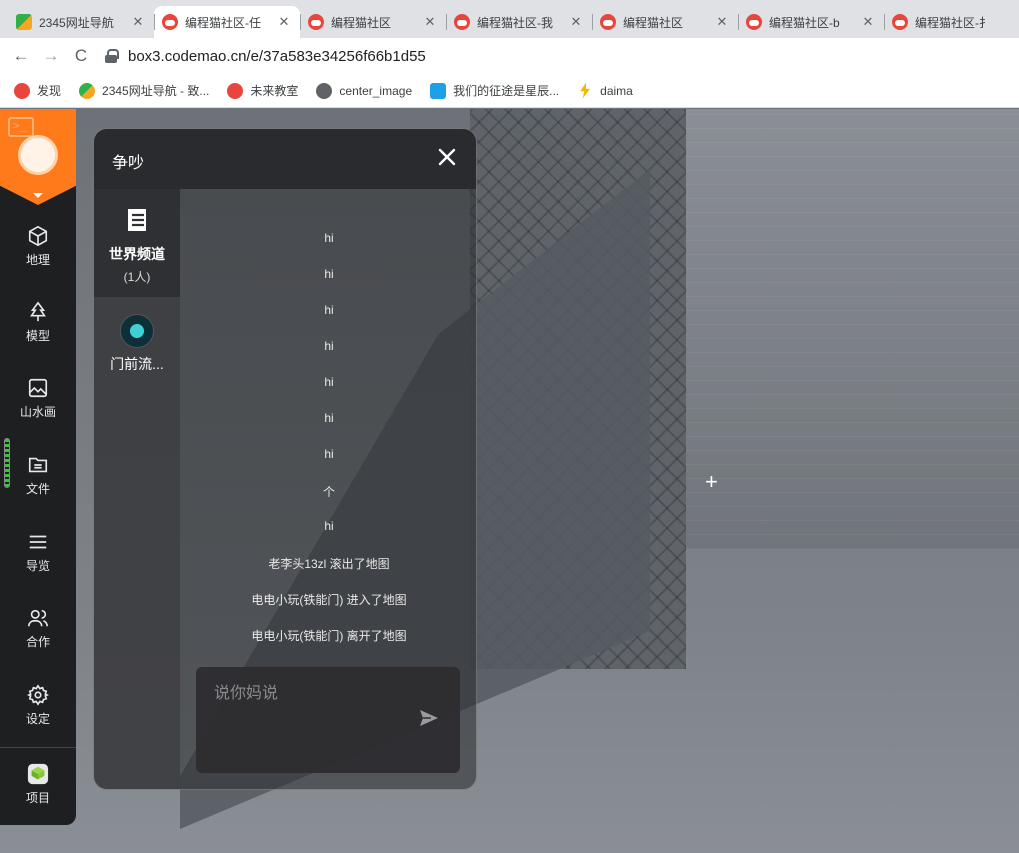 The image size is (1019, 853). I want to click on chat-title: 争吵, so click(128, 163).